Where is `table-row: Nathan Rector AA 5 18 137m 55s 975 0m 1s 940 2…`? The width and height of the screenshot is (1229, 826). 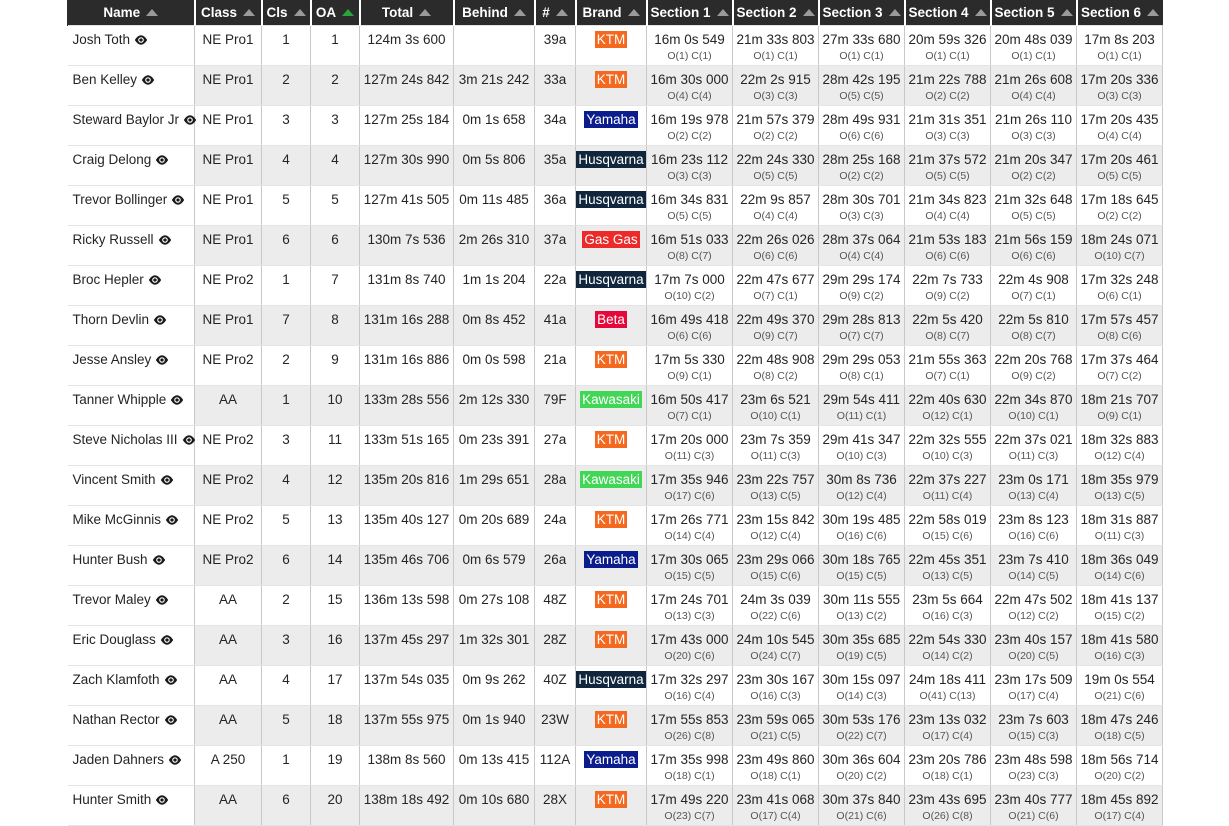
table-row: Nathan Rector AA 5 18 137m 55s 975 0m 1s 940 2… is located at coordinates (615, 725).